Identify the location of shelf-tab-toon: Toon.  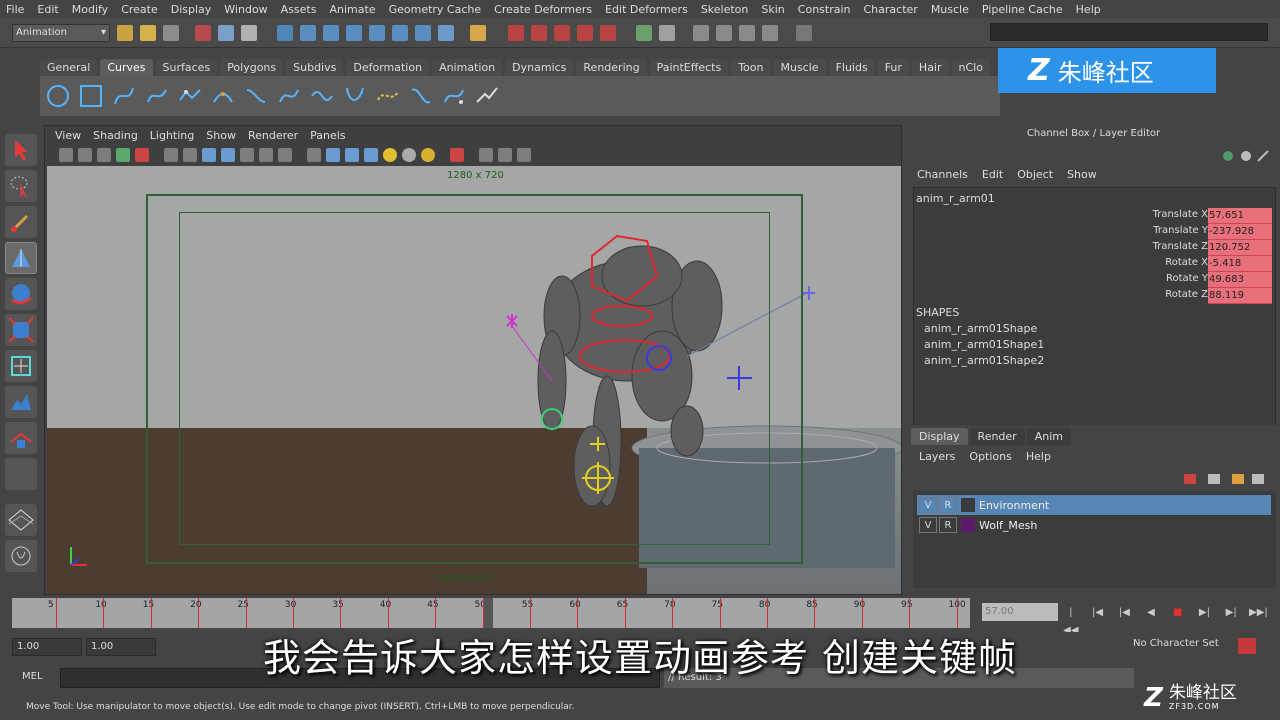
(751, 67).